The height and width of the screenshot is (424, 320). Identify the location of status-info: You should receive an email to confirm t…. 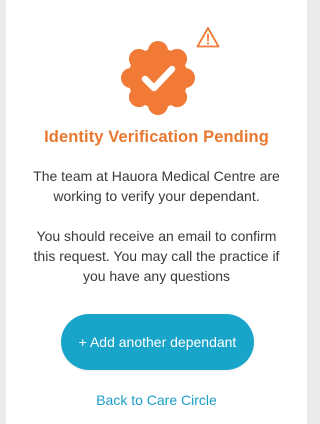
(156, 256).